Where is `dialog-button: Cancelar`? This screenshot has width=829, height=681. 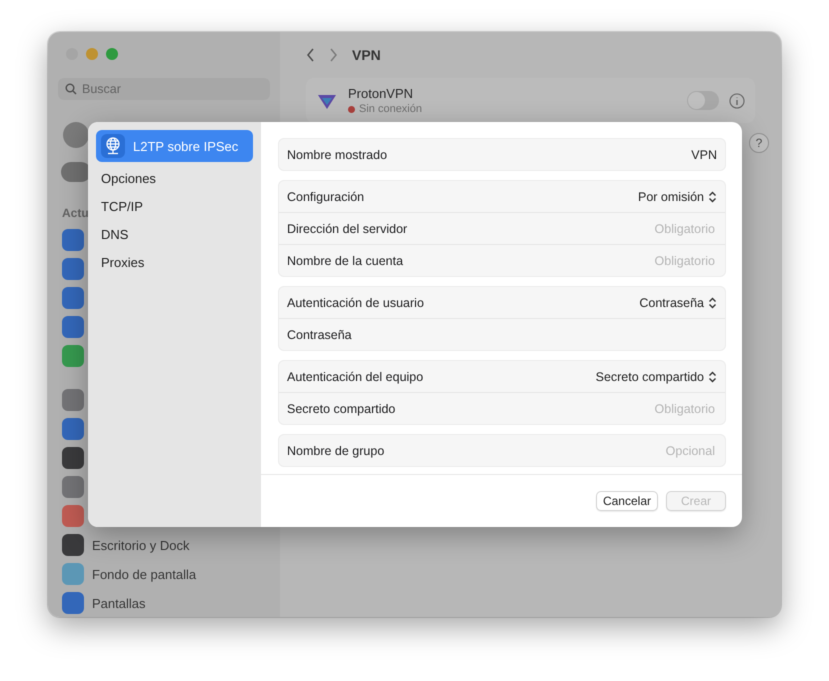 dialog-button: Cancelar is located at coordinates (627, 501).